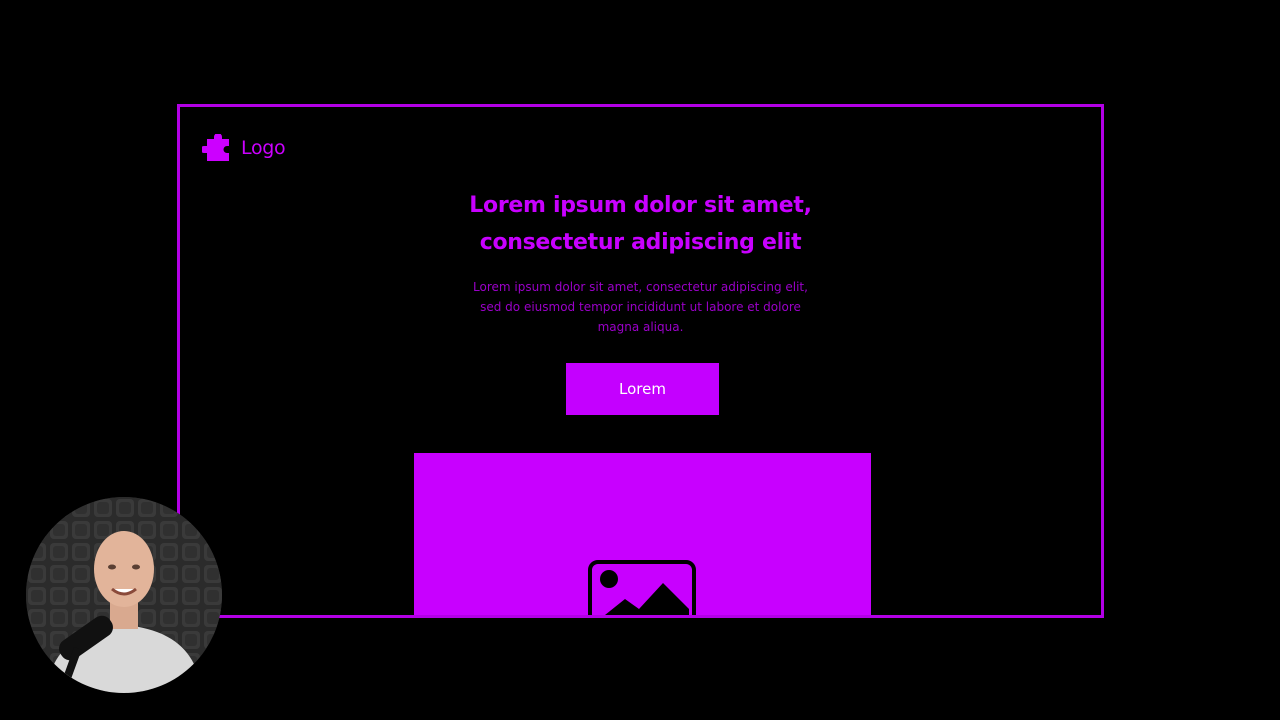 The image size is (1280, 720). Describe the element at coordinates (640, 205) in the screenshot. I see `hero-headline-line: Lorem ipsum dolor sit amet,` at that location.